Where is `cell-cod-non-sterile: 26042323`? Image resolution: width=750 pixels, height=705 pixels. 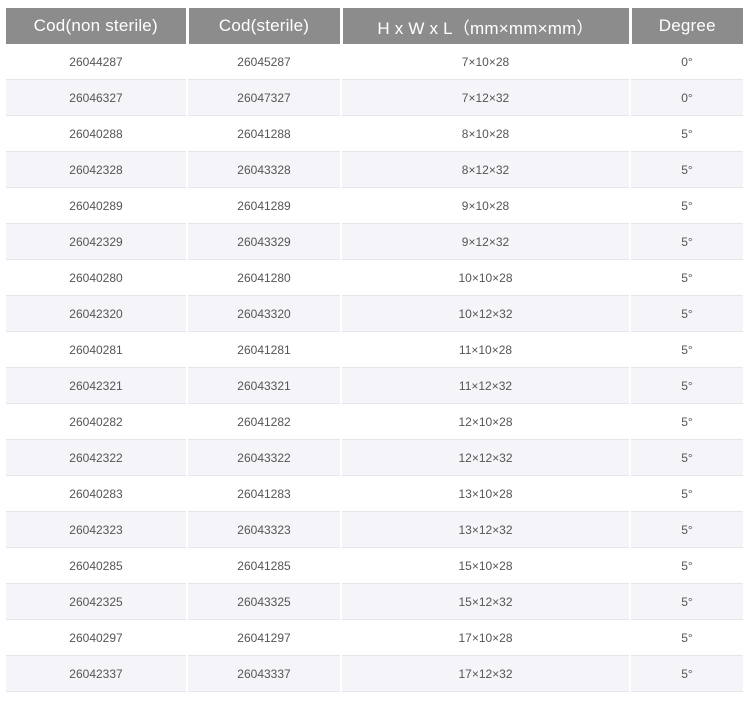 cell-cod-non-sterile: 26042323 is located at coordinates (97, 529).